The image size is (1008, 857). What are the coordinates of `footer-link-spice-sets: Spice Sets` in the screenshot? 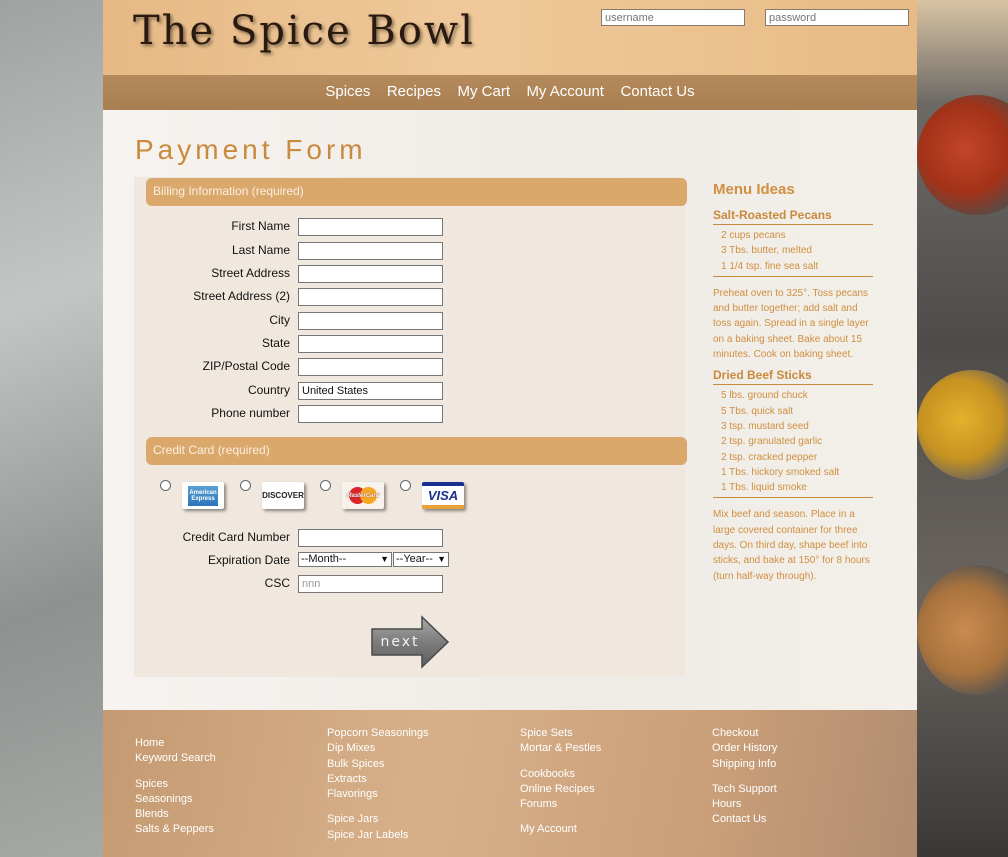 It's located at (560, 733).